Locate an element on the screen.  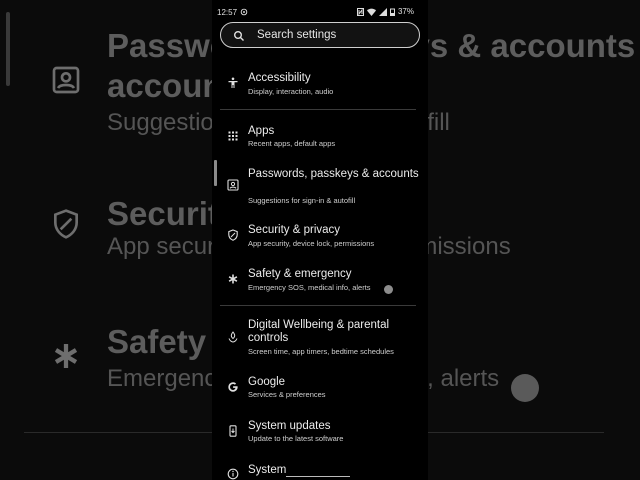
item-title: Accessibility is located at coordinates (279, 78).